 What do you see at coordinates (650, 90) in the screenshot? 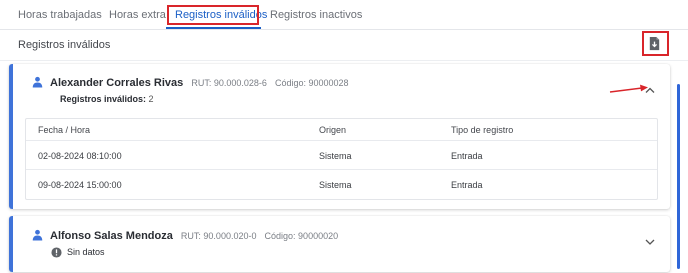
I see `chevron-up-icon` at bounding box center [650, 90].